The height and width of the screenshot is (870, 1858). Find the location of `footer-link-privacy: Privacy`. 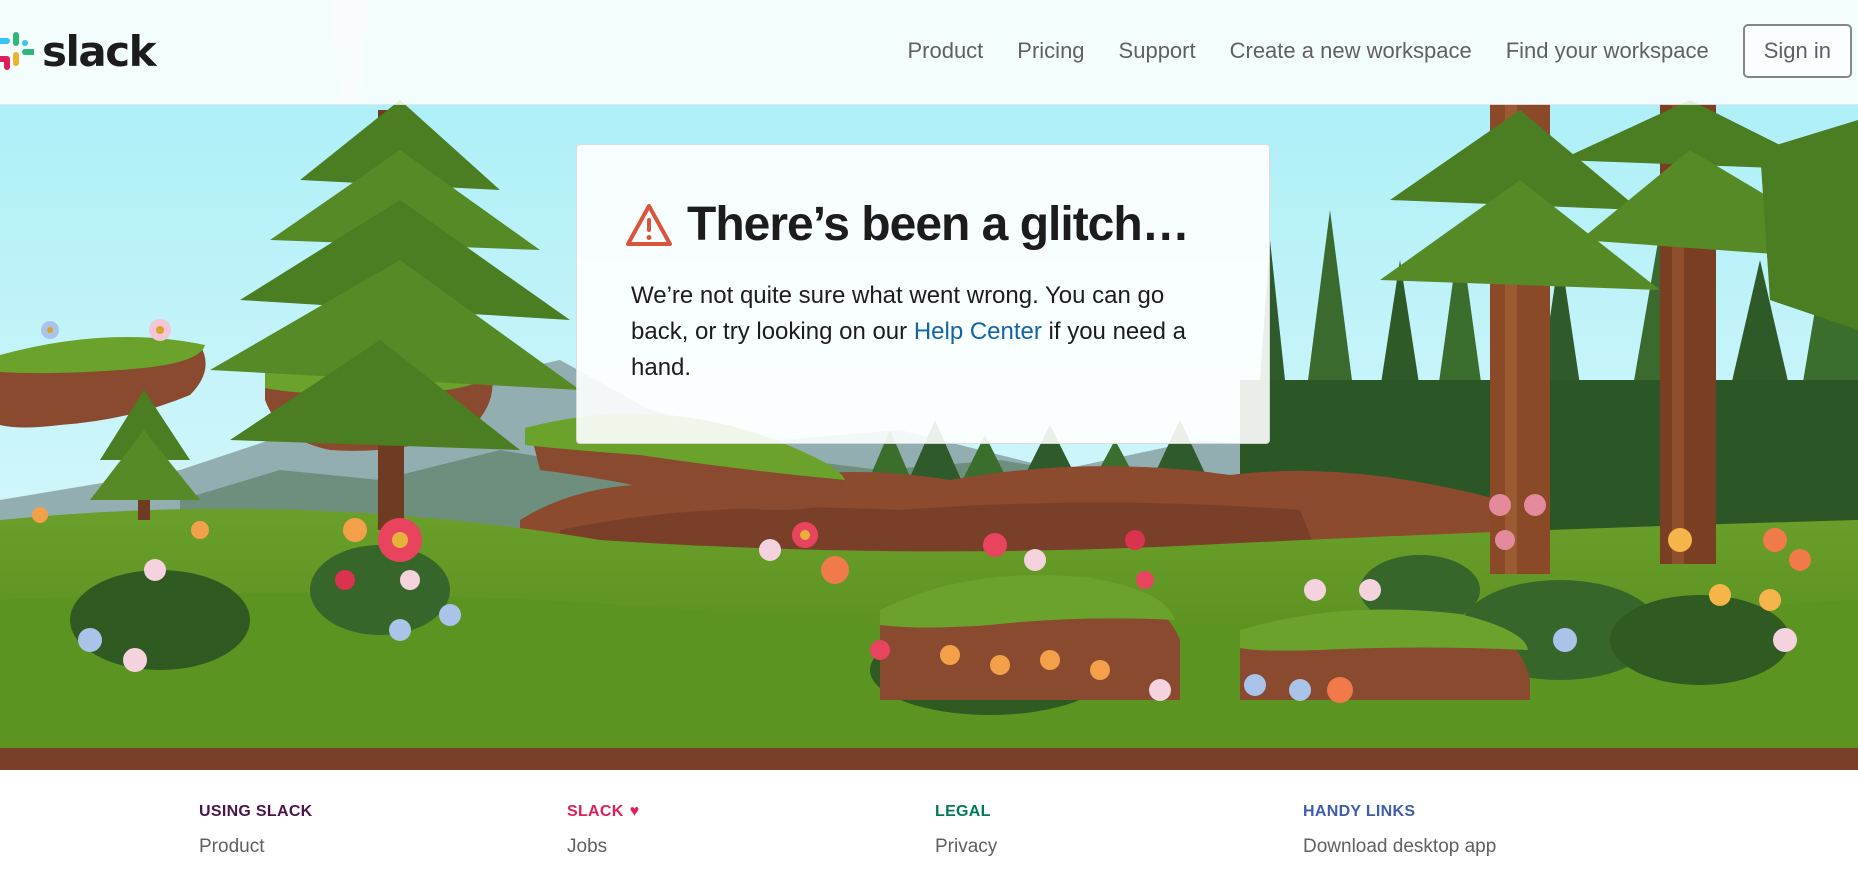

footer-link-privacy: Privacy is located at coordinates (966, 847).